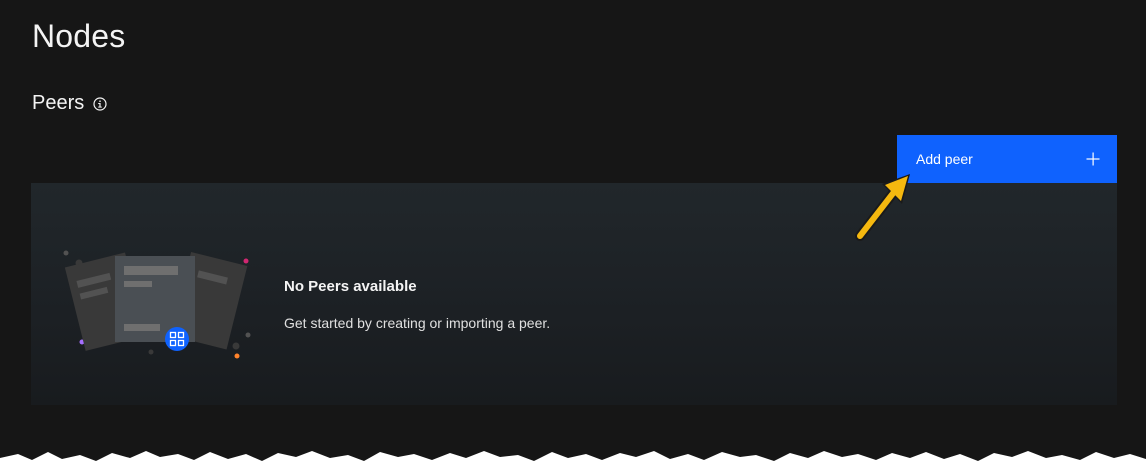 This screenshot has width=1146, height=467. Describe the element at coordinates (944, 159) in the screenshot. I see `add-peer-label: Add peer` at that location.